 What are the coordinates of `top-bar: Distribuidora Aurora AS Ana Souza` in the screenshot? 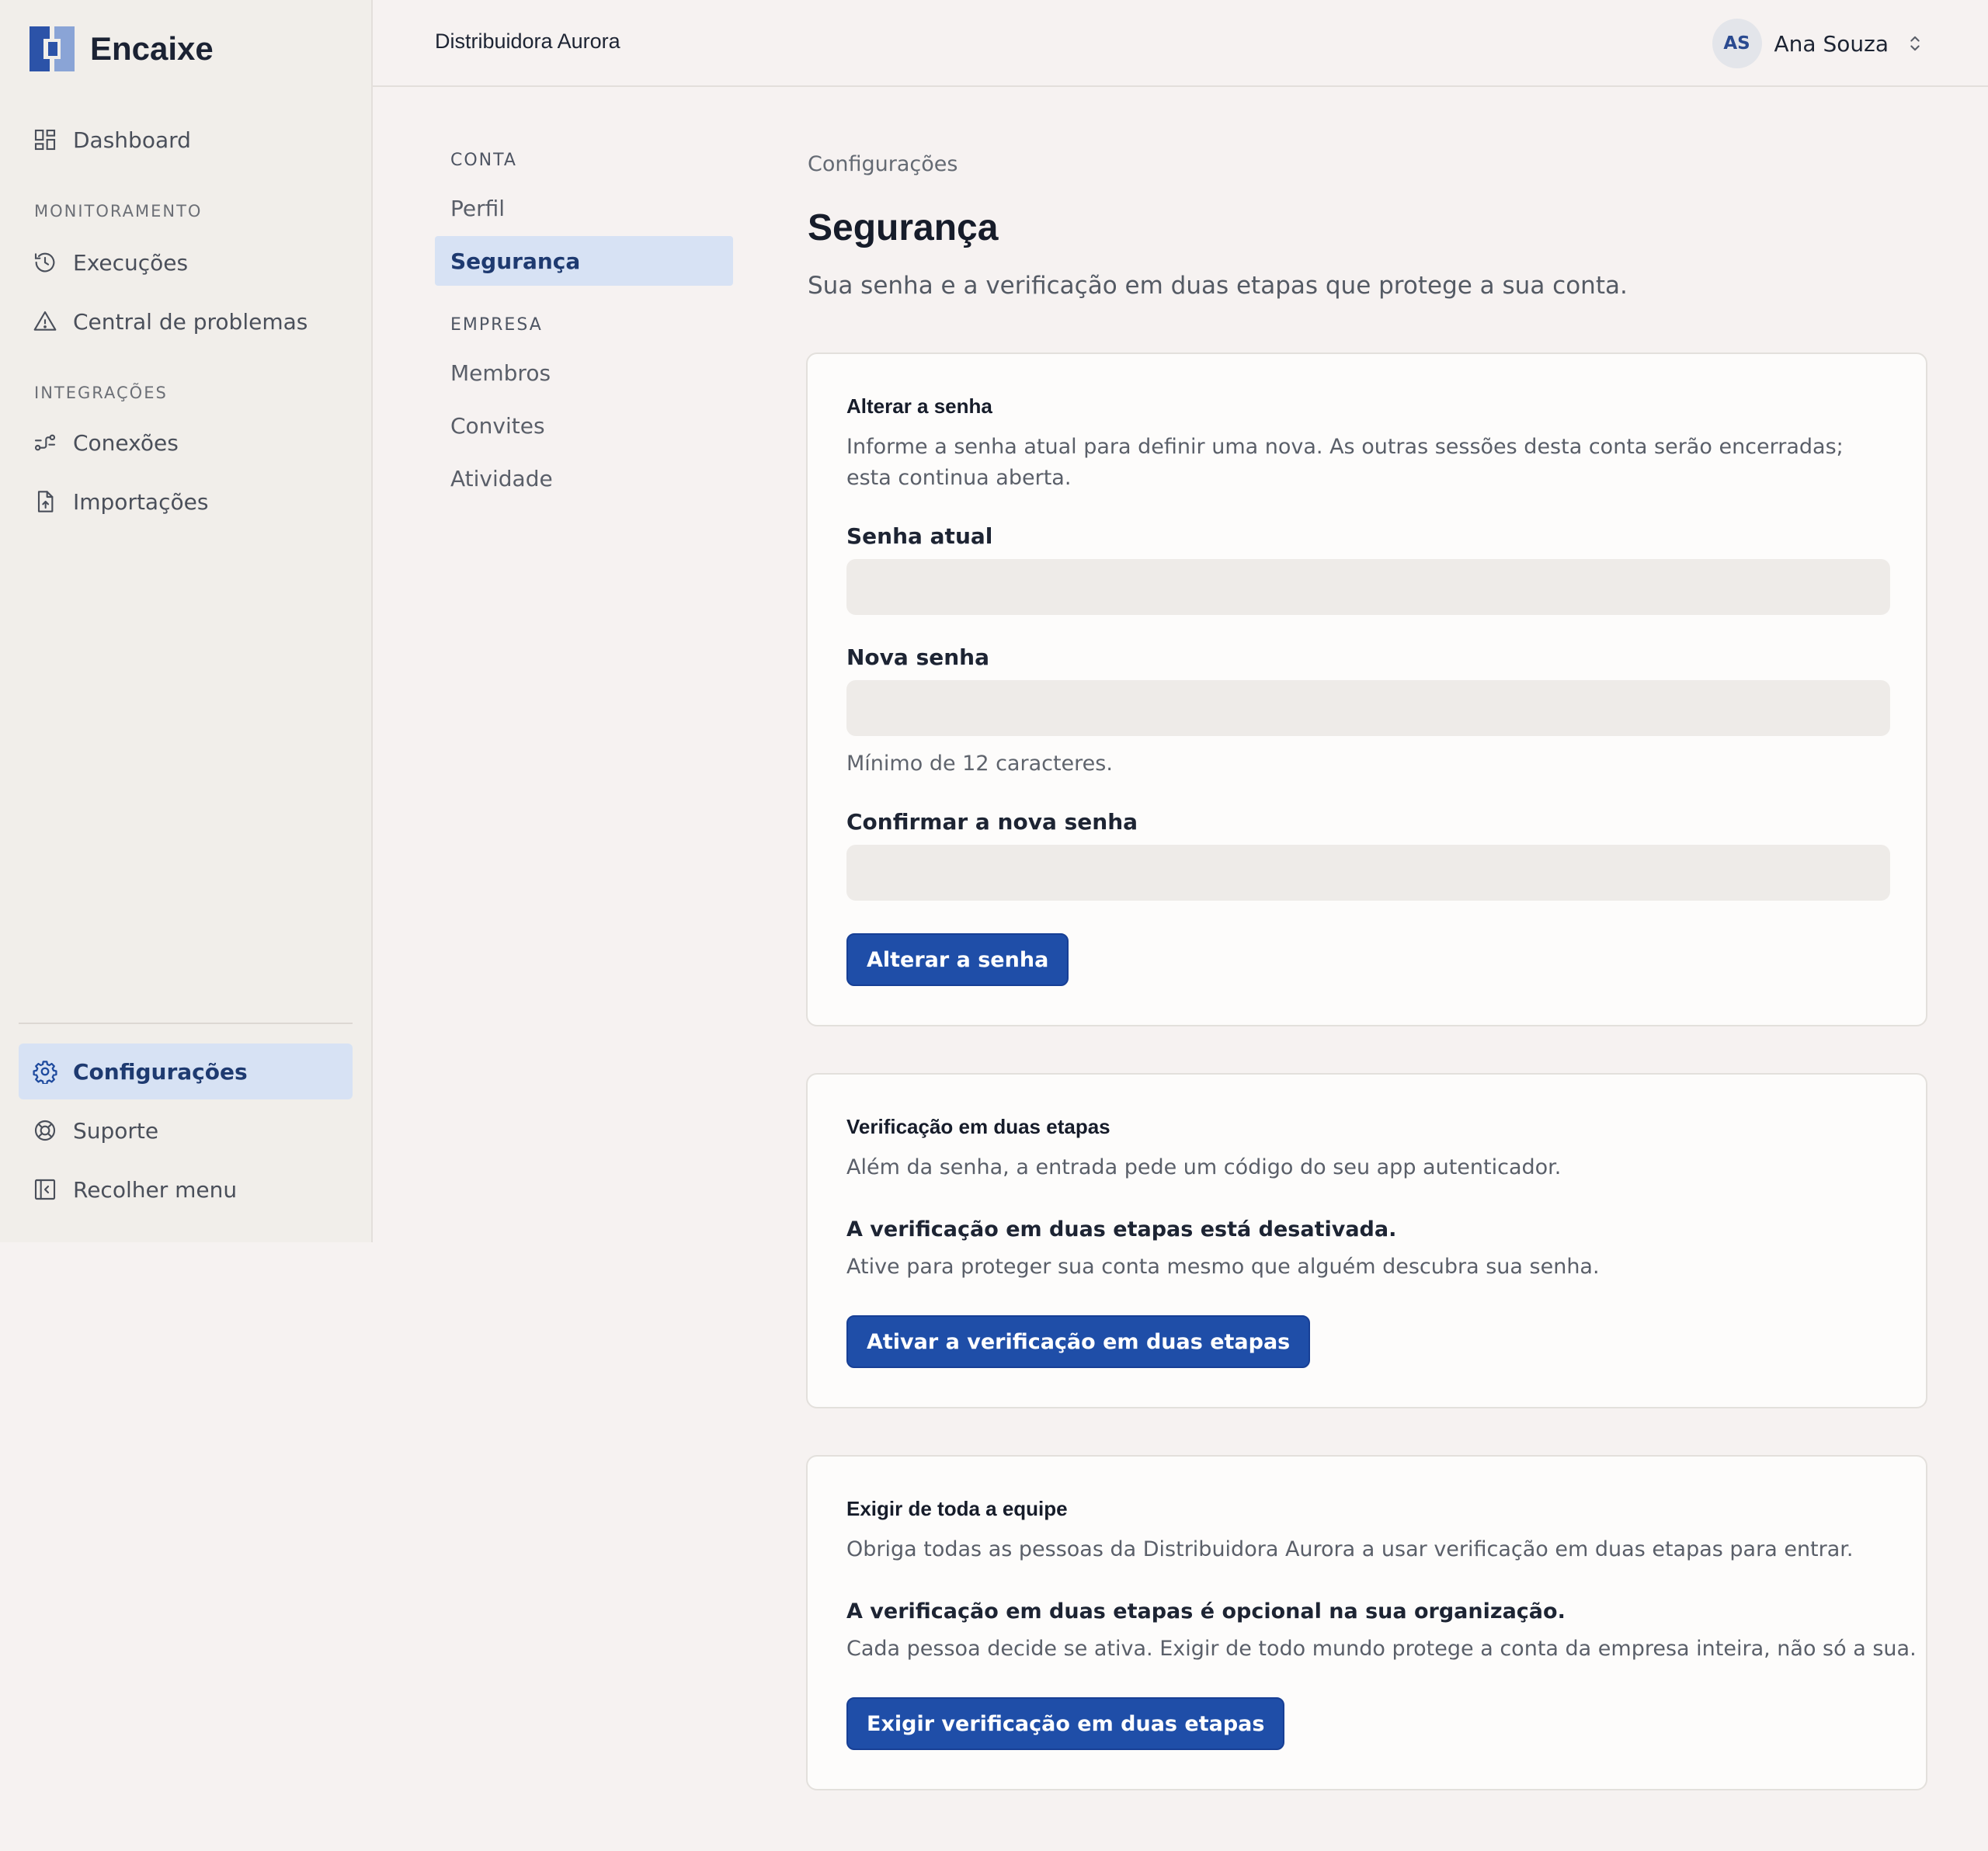 It's located at (1180, 44).